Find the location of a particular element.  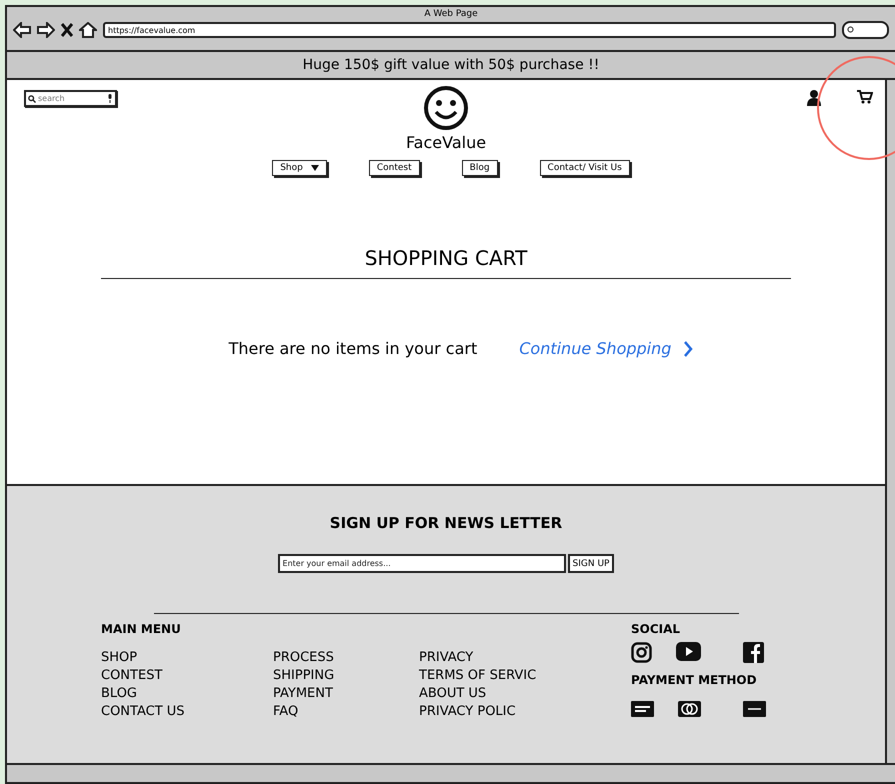

home-icon is located at coordinates (88, 30).